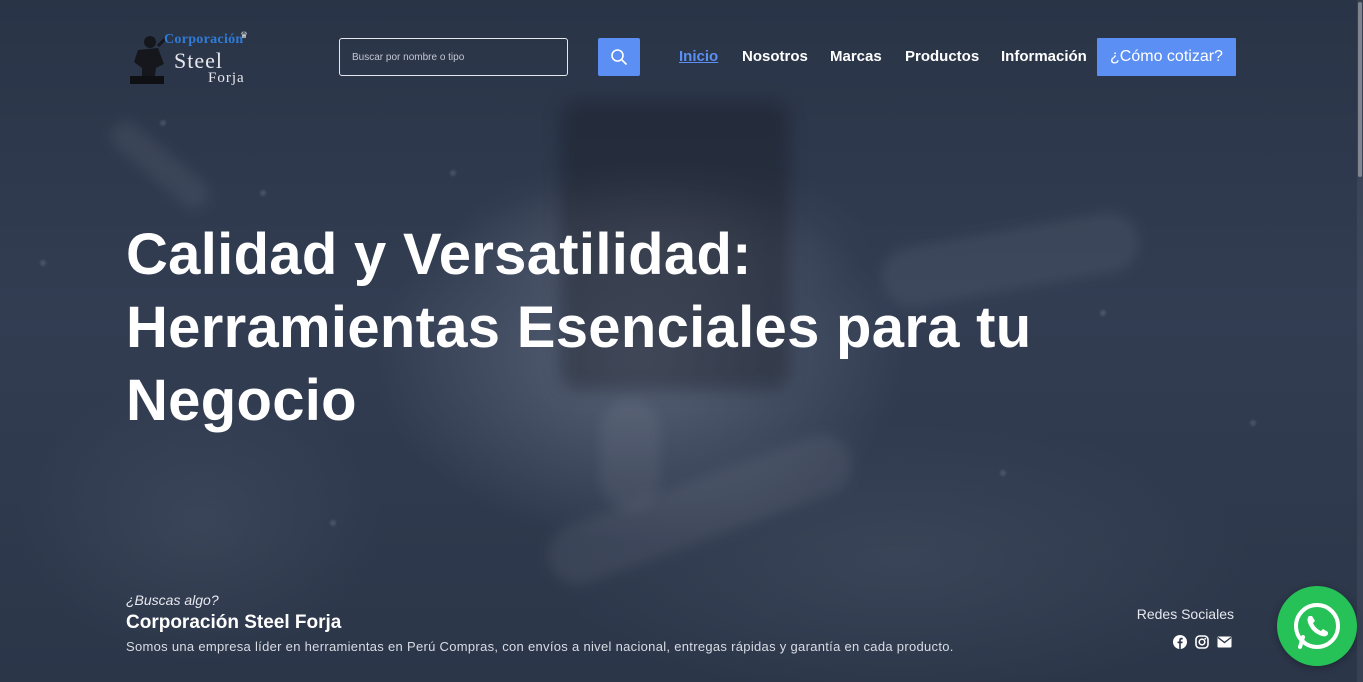 The height and width of the screenshot is (682, 1363). Describe the element at coordinates (226, 78) in the screenshot. I see `logo-text-line3: Forja` at that location.